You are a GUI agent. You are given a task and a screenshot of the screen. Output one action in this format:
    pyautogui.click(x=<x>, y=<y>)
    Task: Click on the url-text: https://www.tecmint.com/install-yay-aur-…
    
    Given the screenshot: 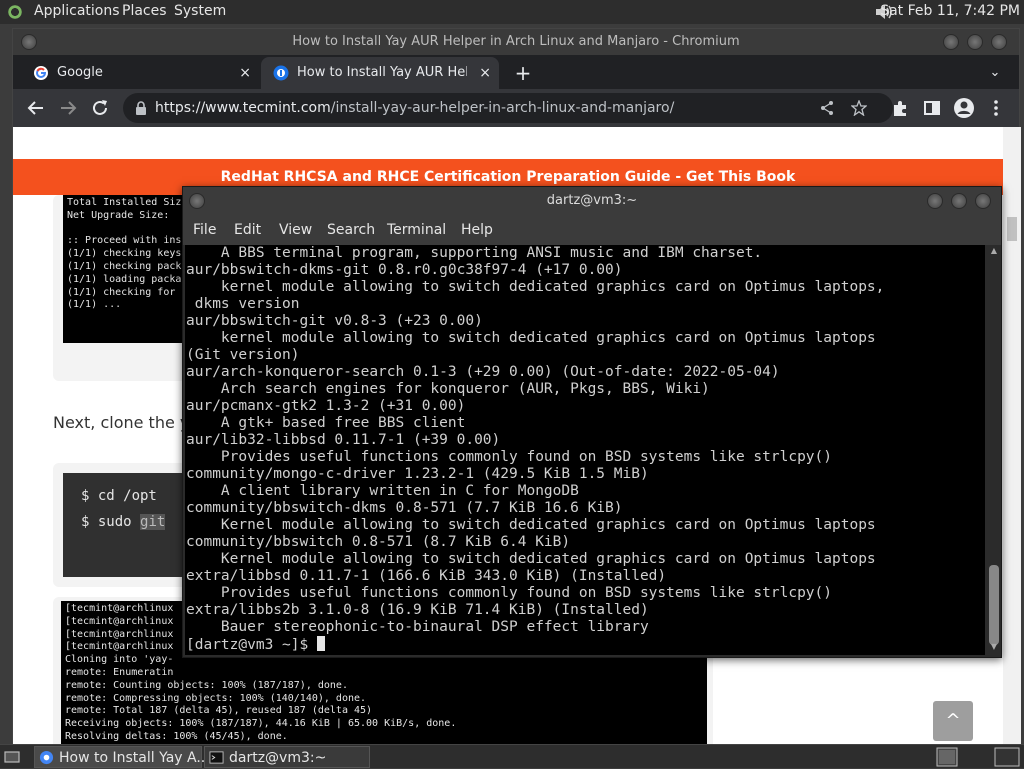 What is the action you would take?
    pyautogui.click(x=415, y=108)
    